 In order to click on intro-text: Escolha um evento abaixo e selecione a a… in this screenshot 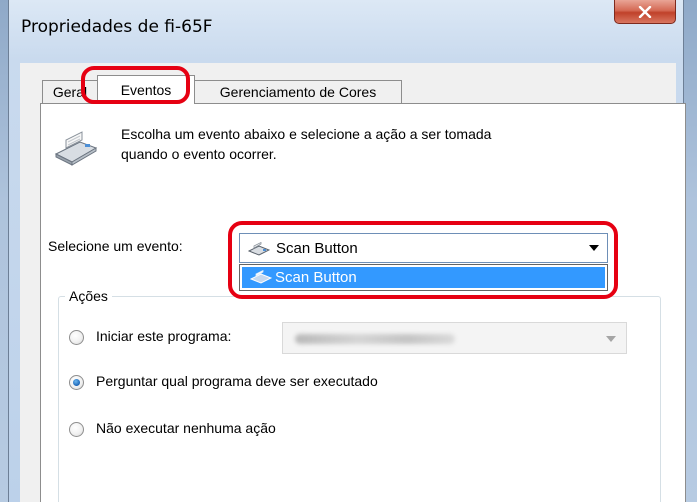, I will do `click(371, 144)`.